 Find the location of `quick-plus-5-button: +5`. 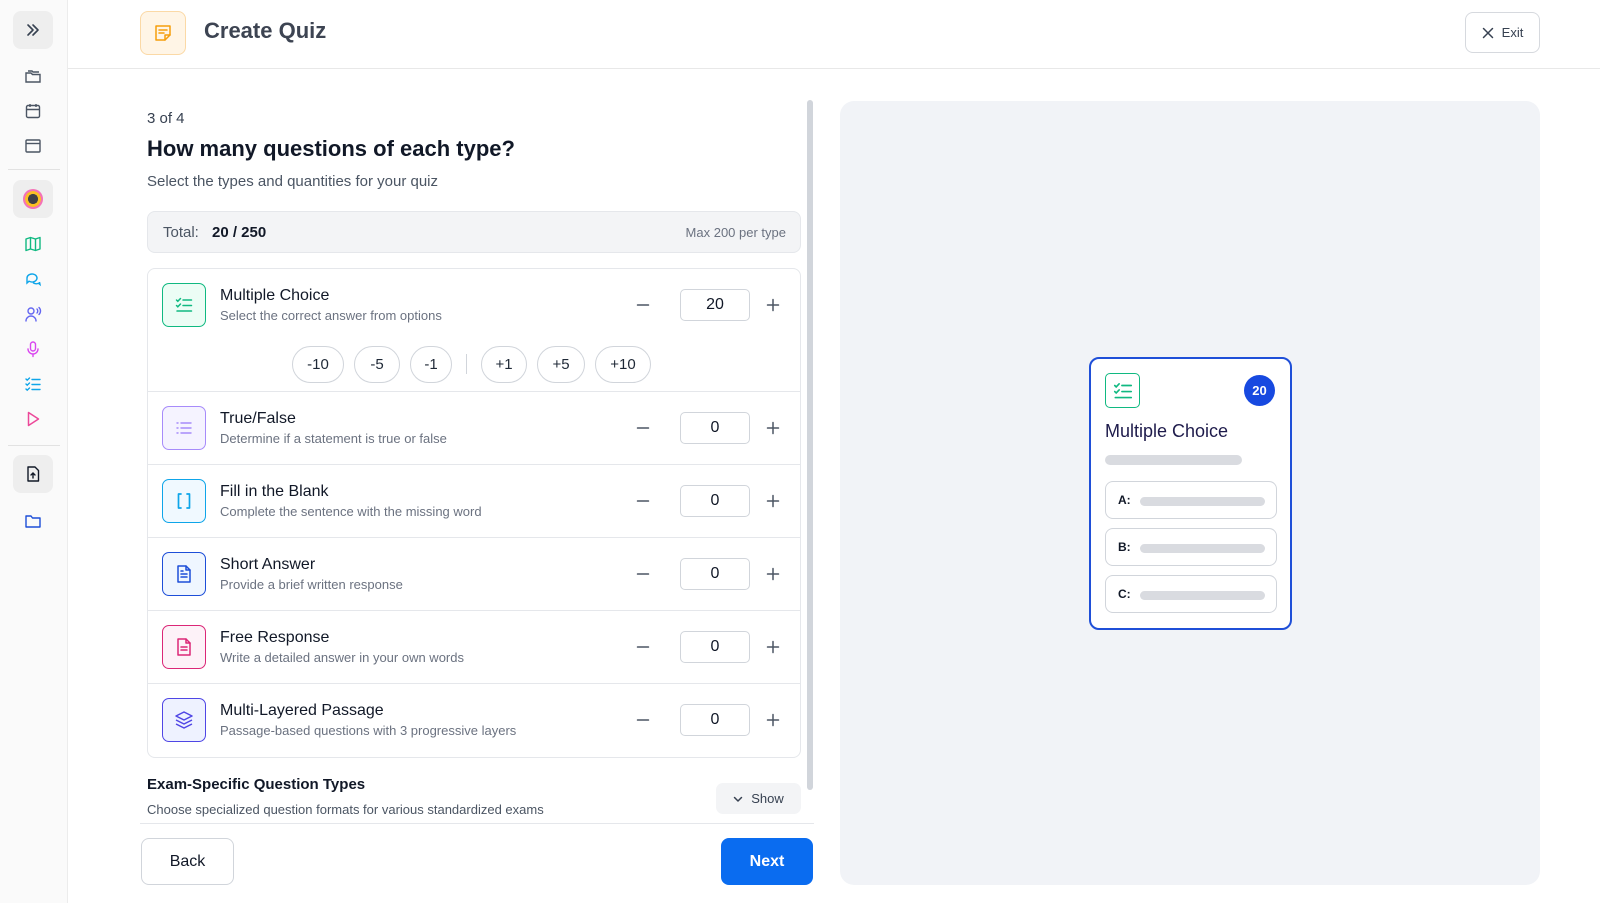

quick-plus-5-button: +5 is located at coordinates (561, 364).